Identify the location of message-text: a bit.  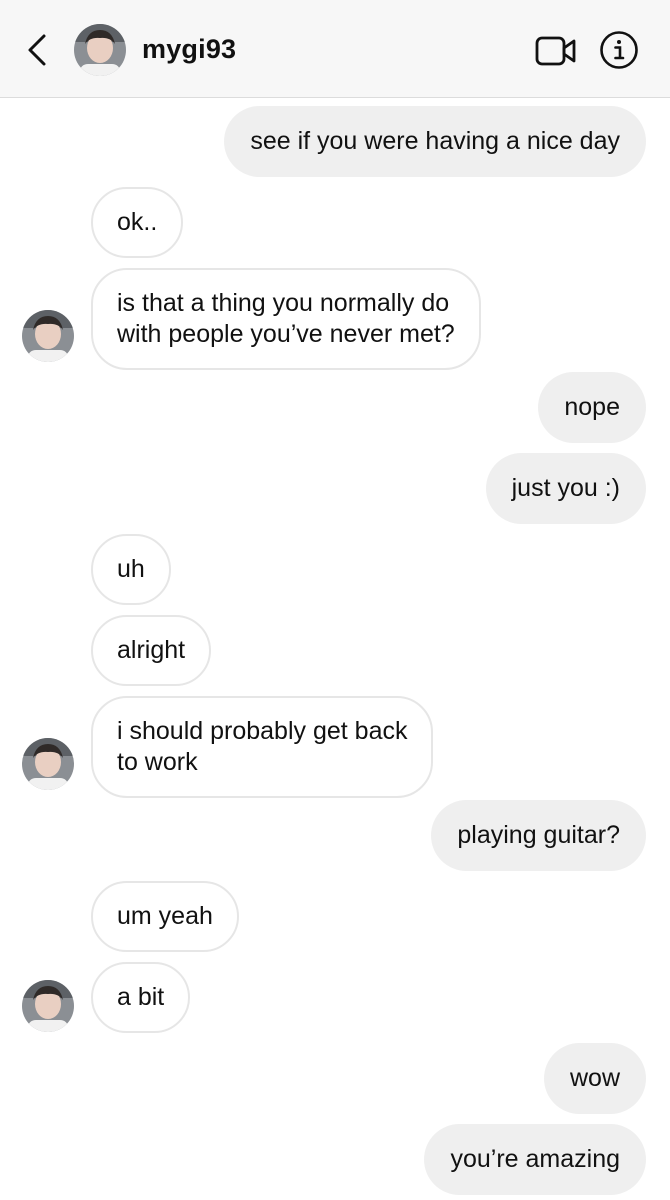
(141, 997).